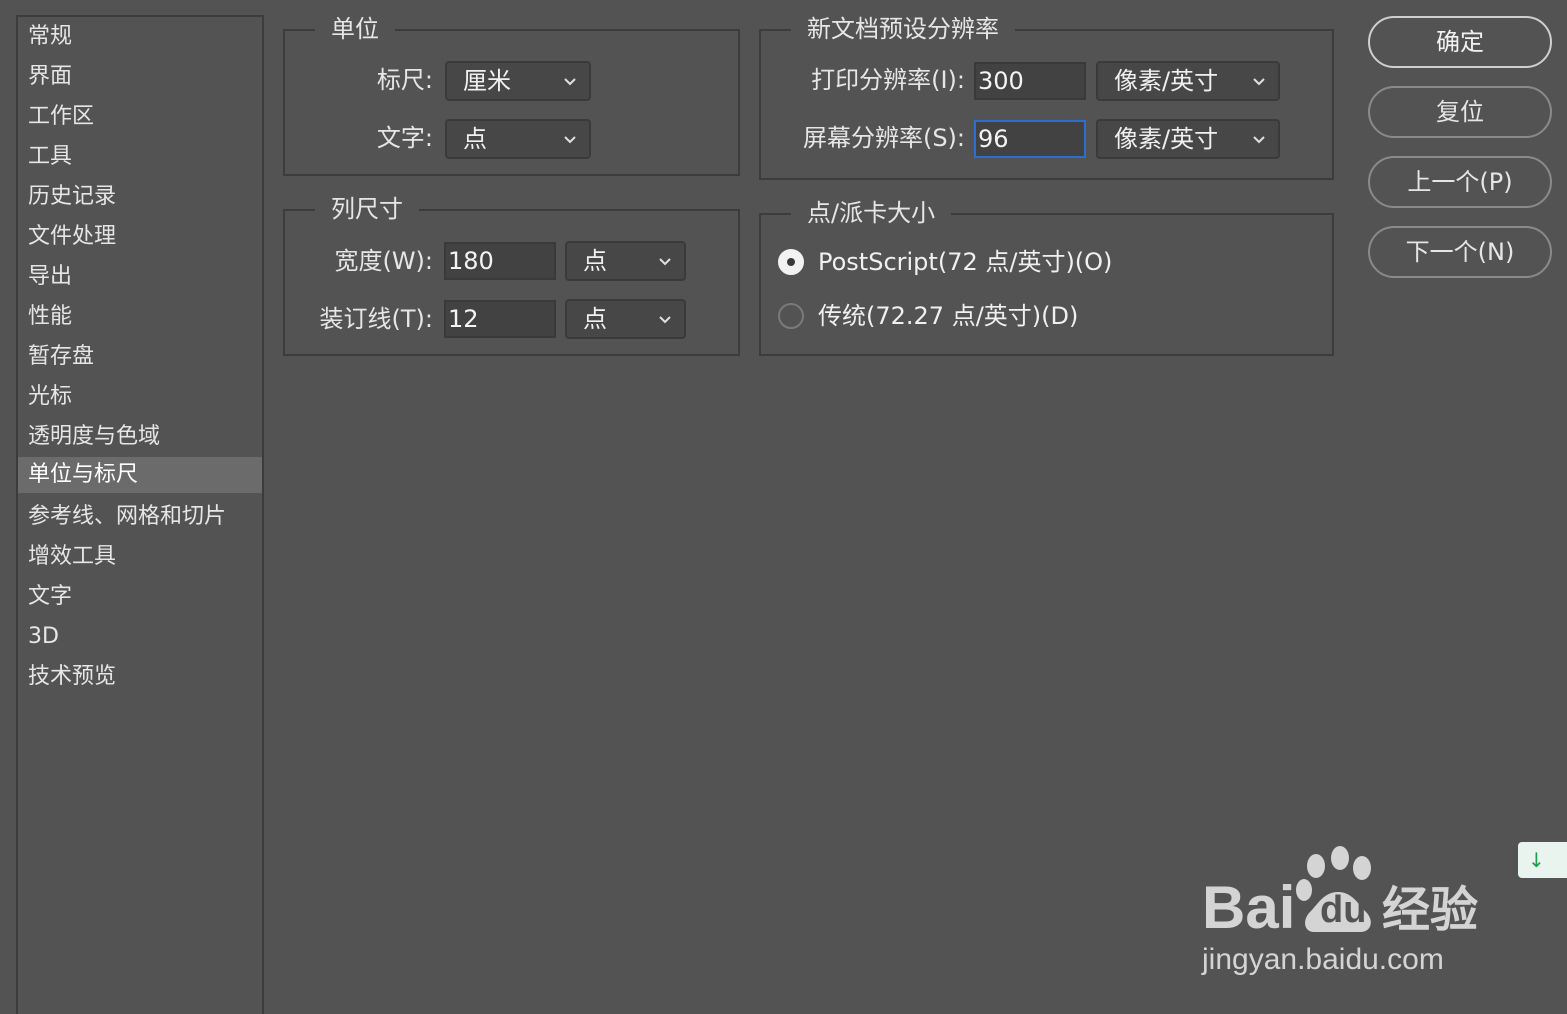 The image size is (1567, 1014). Describe the element at coordinates (1460, 42) in the screenshot. I see `ok-button: 确定` at that location.